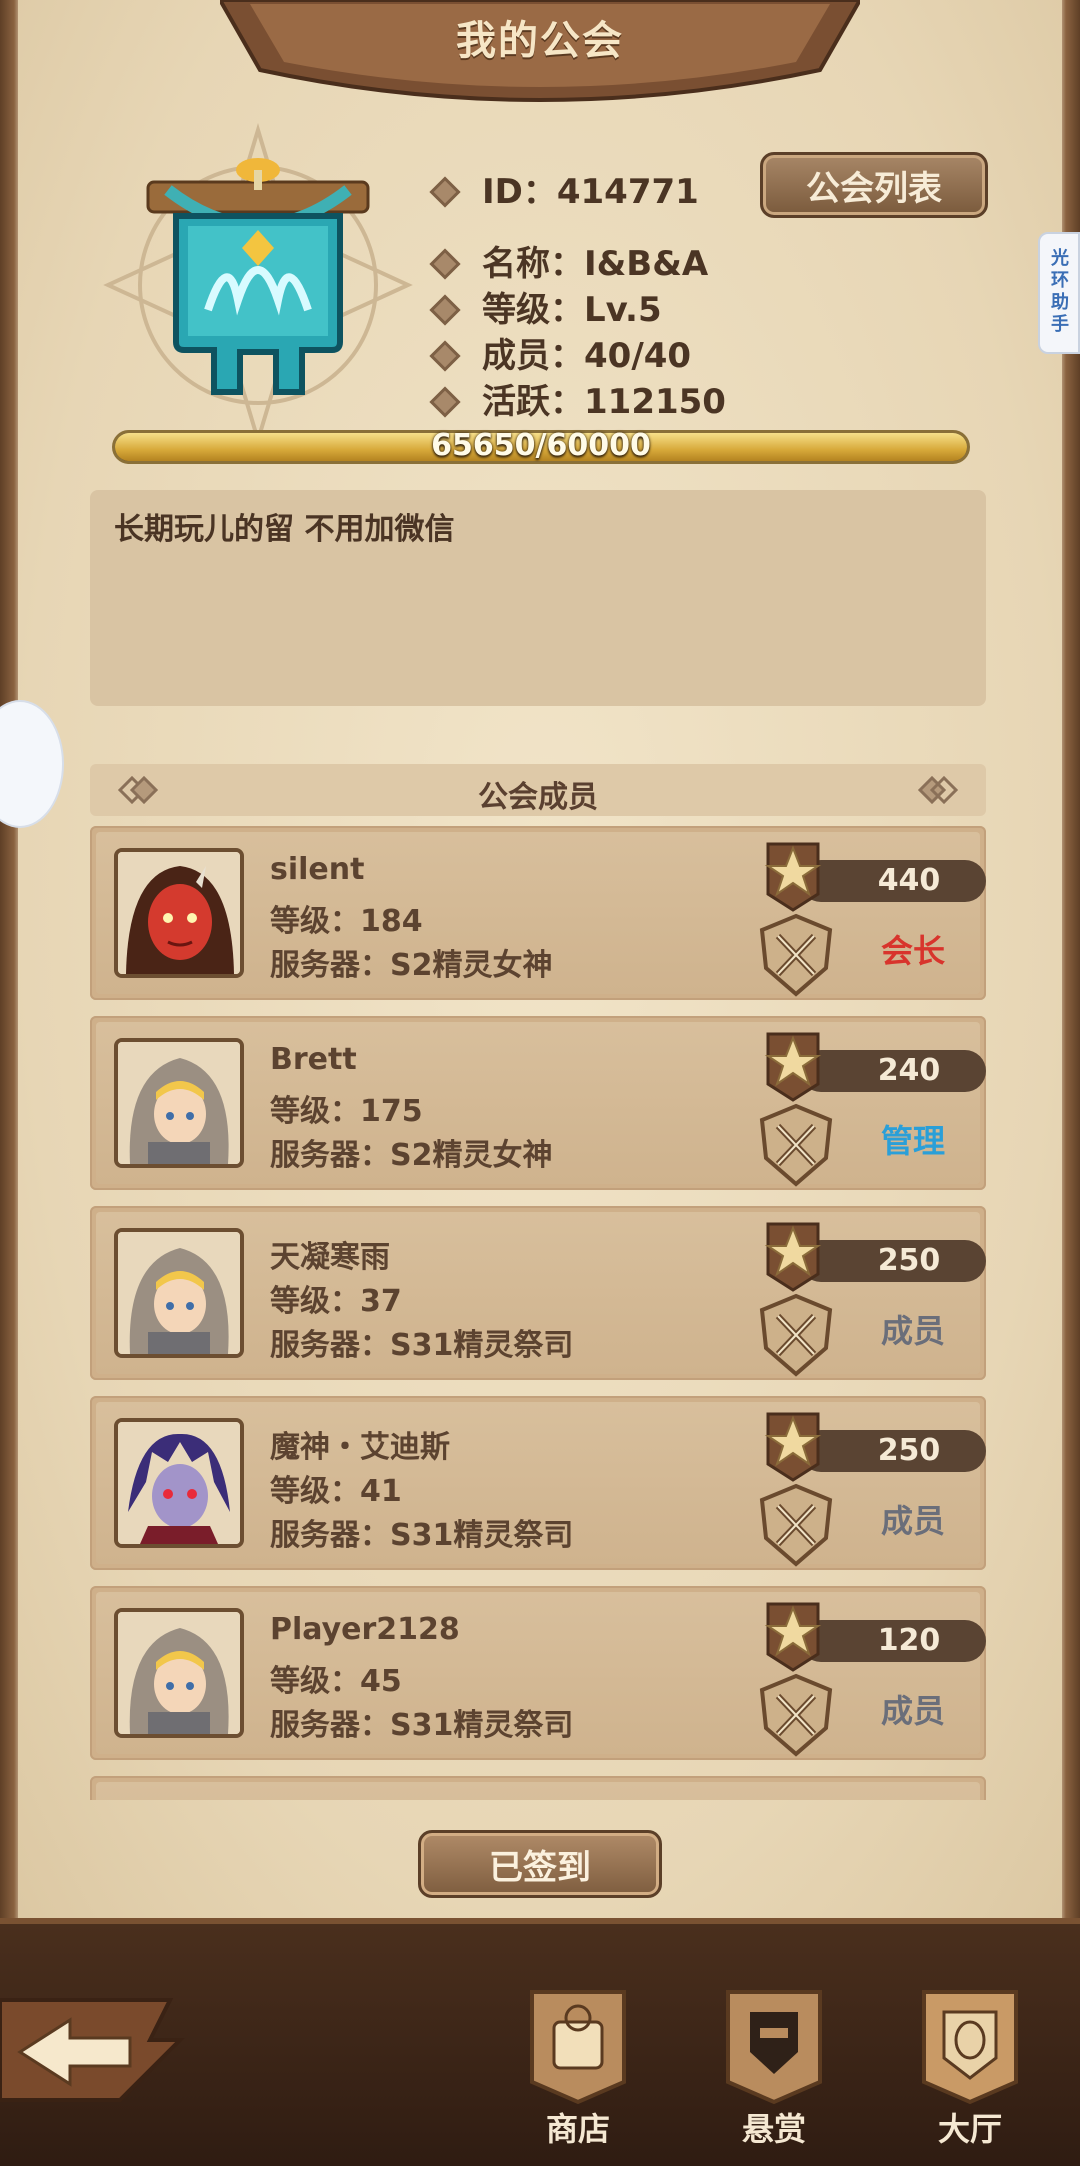  Describe the element at coordinates (538, 1103) in the screenshot. I see `member-row: Brett 等级：175 服务器：S2精灵女神 240 管理` at that location.